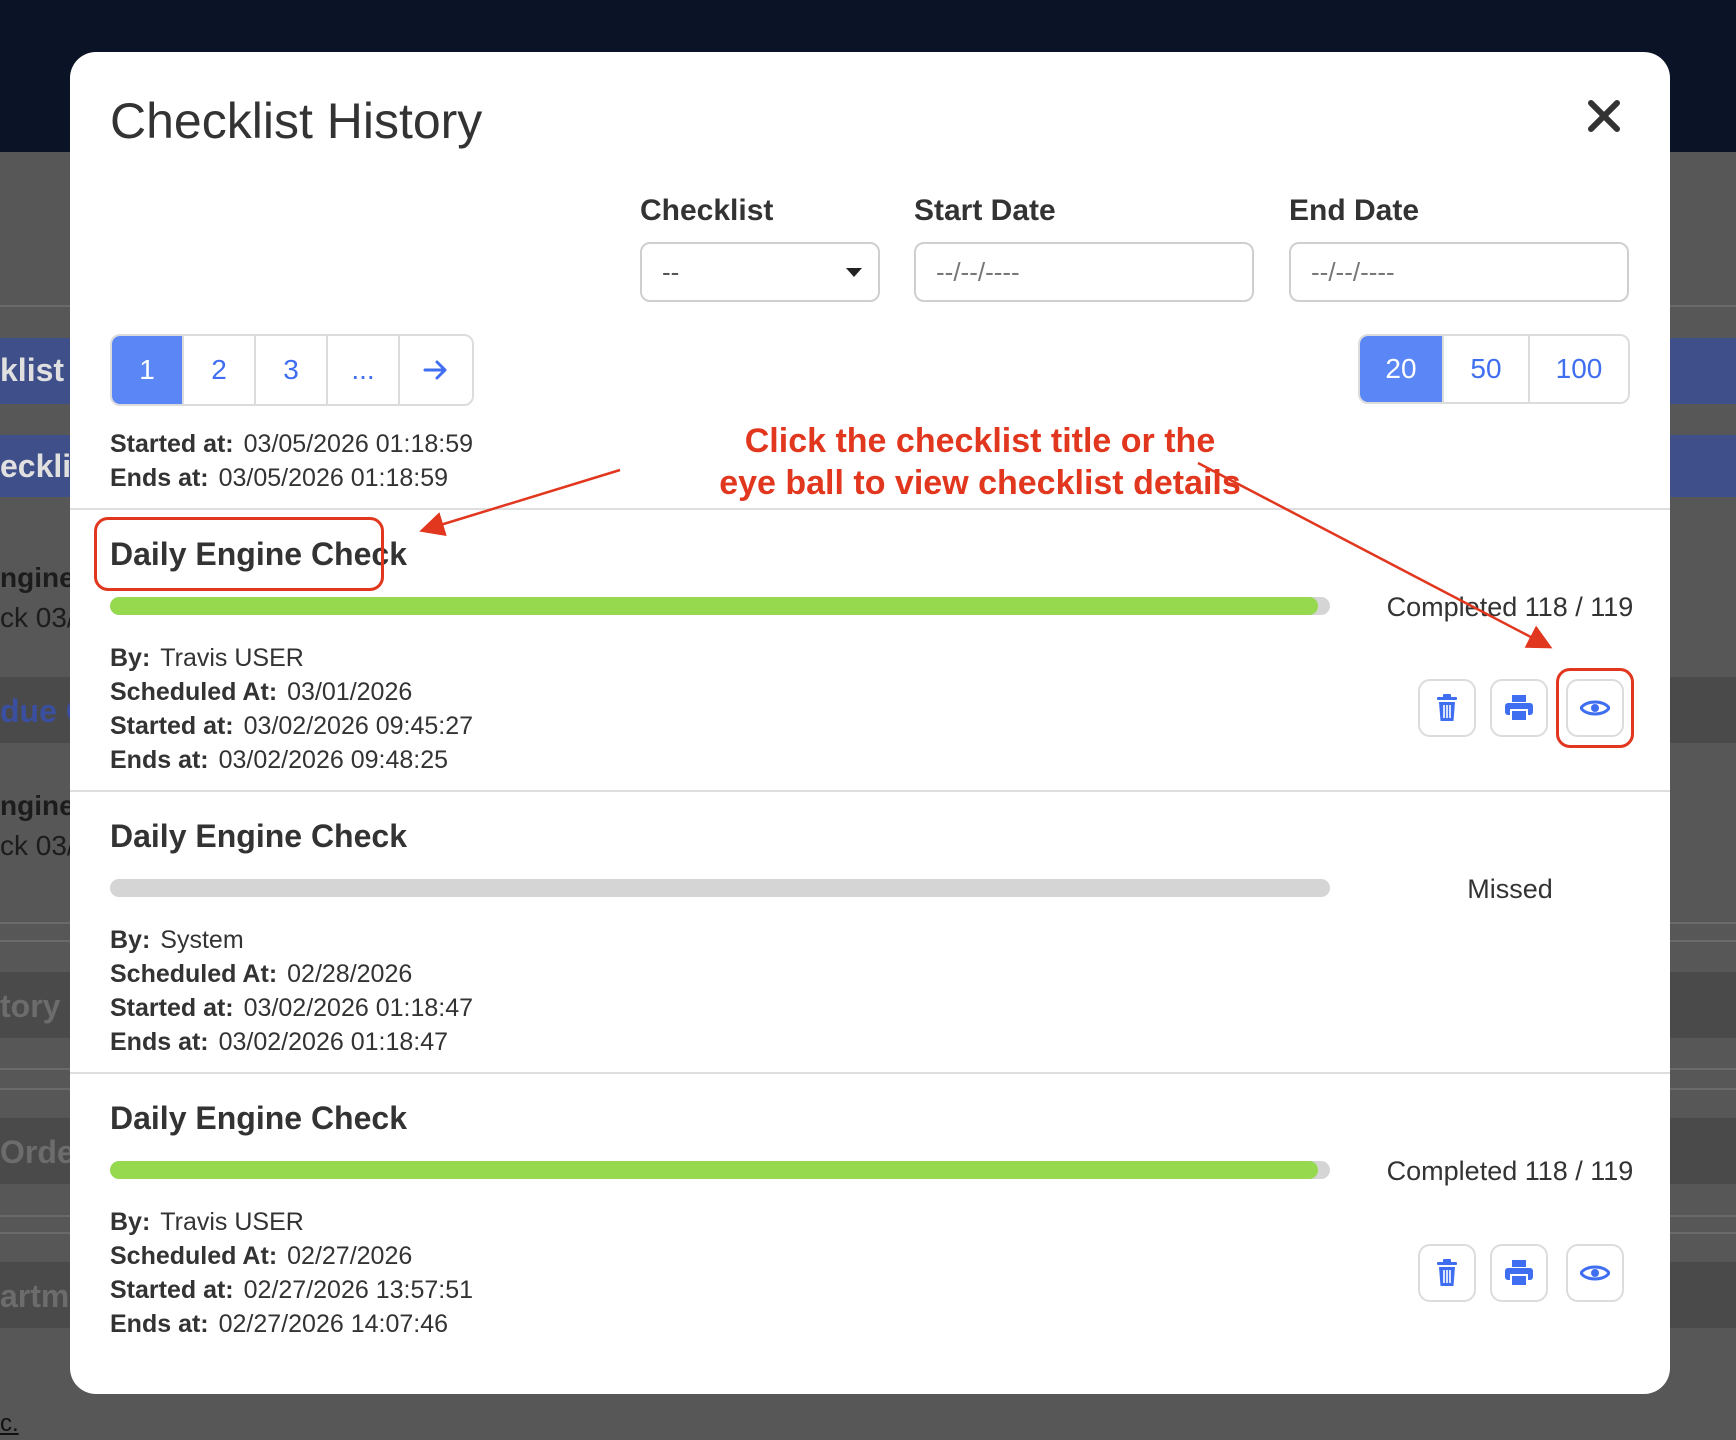  Describe the element at coordinates (291, 1008) in the screenshot. I see `started-line: Started at: 03/02/2026 01:18:47` at that location.